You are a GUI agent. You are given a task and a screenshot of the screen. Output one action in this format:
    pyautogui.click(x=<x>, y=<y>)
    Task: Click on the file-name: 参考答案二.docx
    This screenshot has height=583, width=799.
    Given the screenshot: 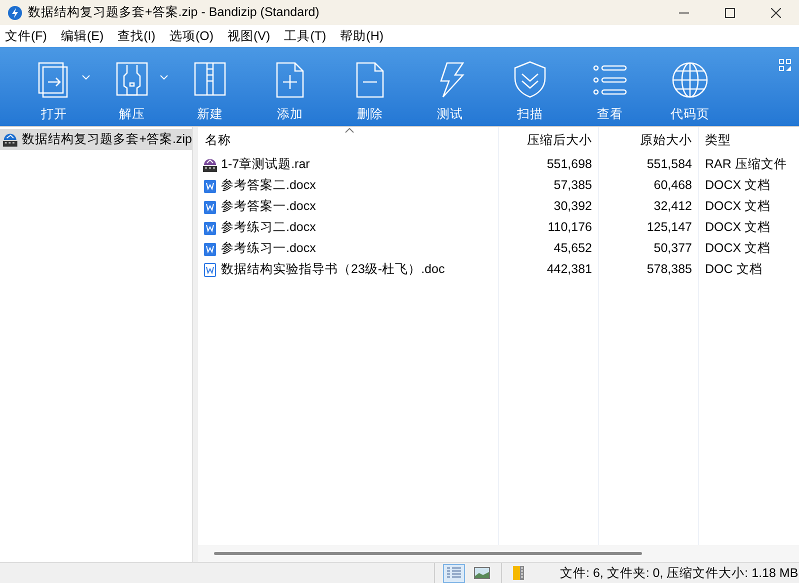 What is the action you would take?
    pyautogui.click(x=268, y=185)
    